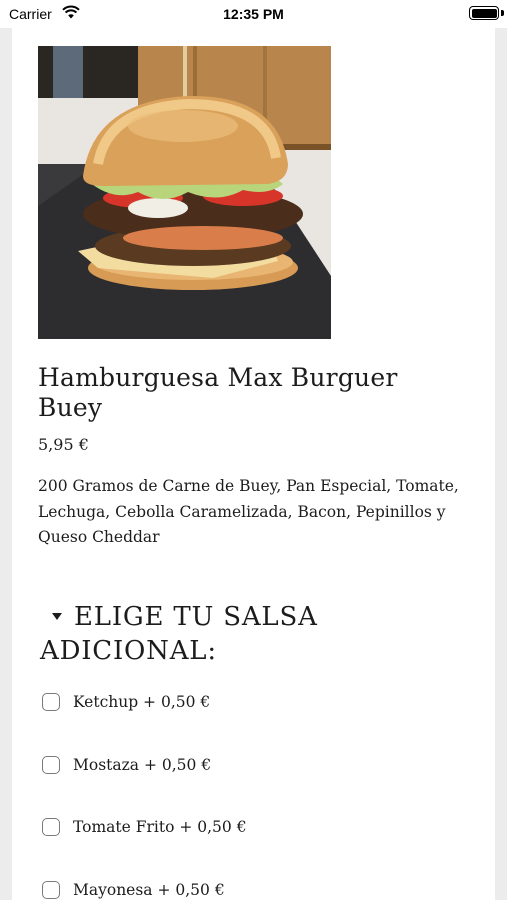 This screenshot has height=900, width=507. Describe the element at coordinates (260, 719) in the screenshot. I see `sauce-option-ketchup: Ketchup + 0,50 €` at that location.